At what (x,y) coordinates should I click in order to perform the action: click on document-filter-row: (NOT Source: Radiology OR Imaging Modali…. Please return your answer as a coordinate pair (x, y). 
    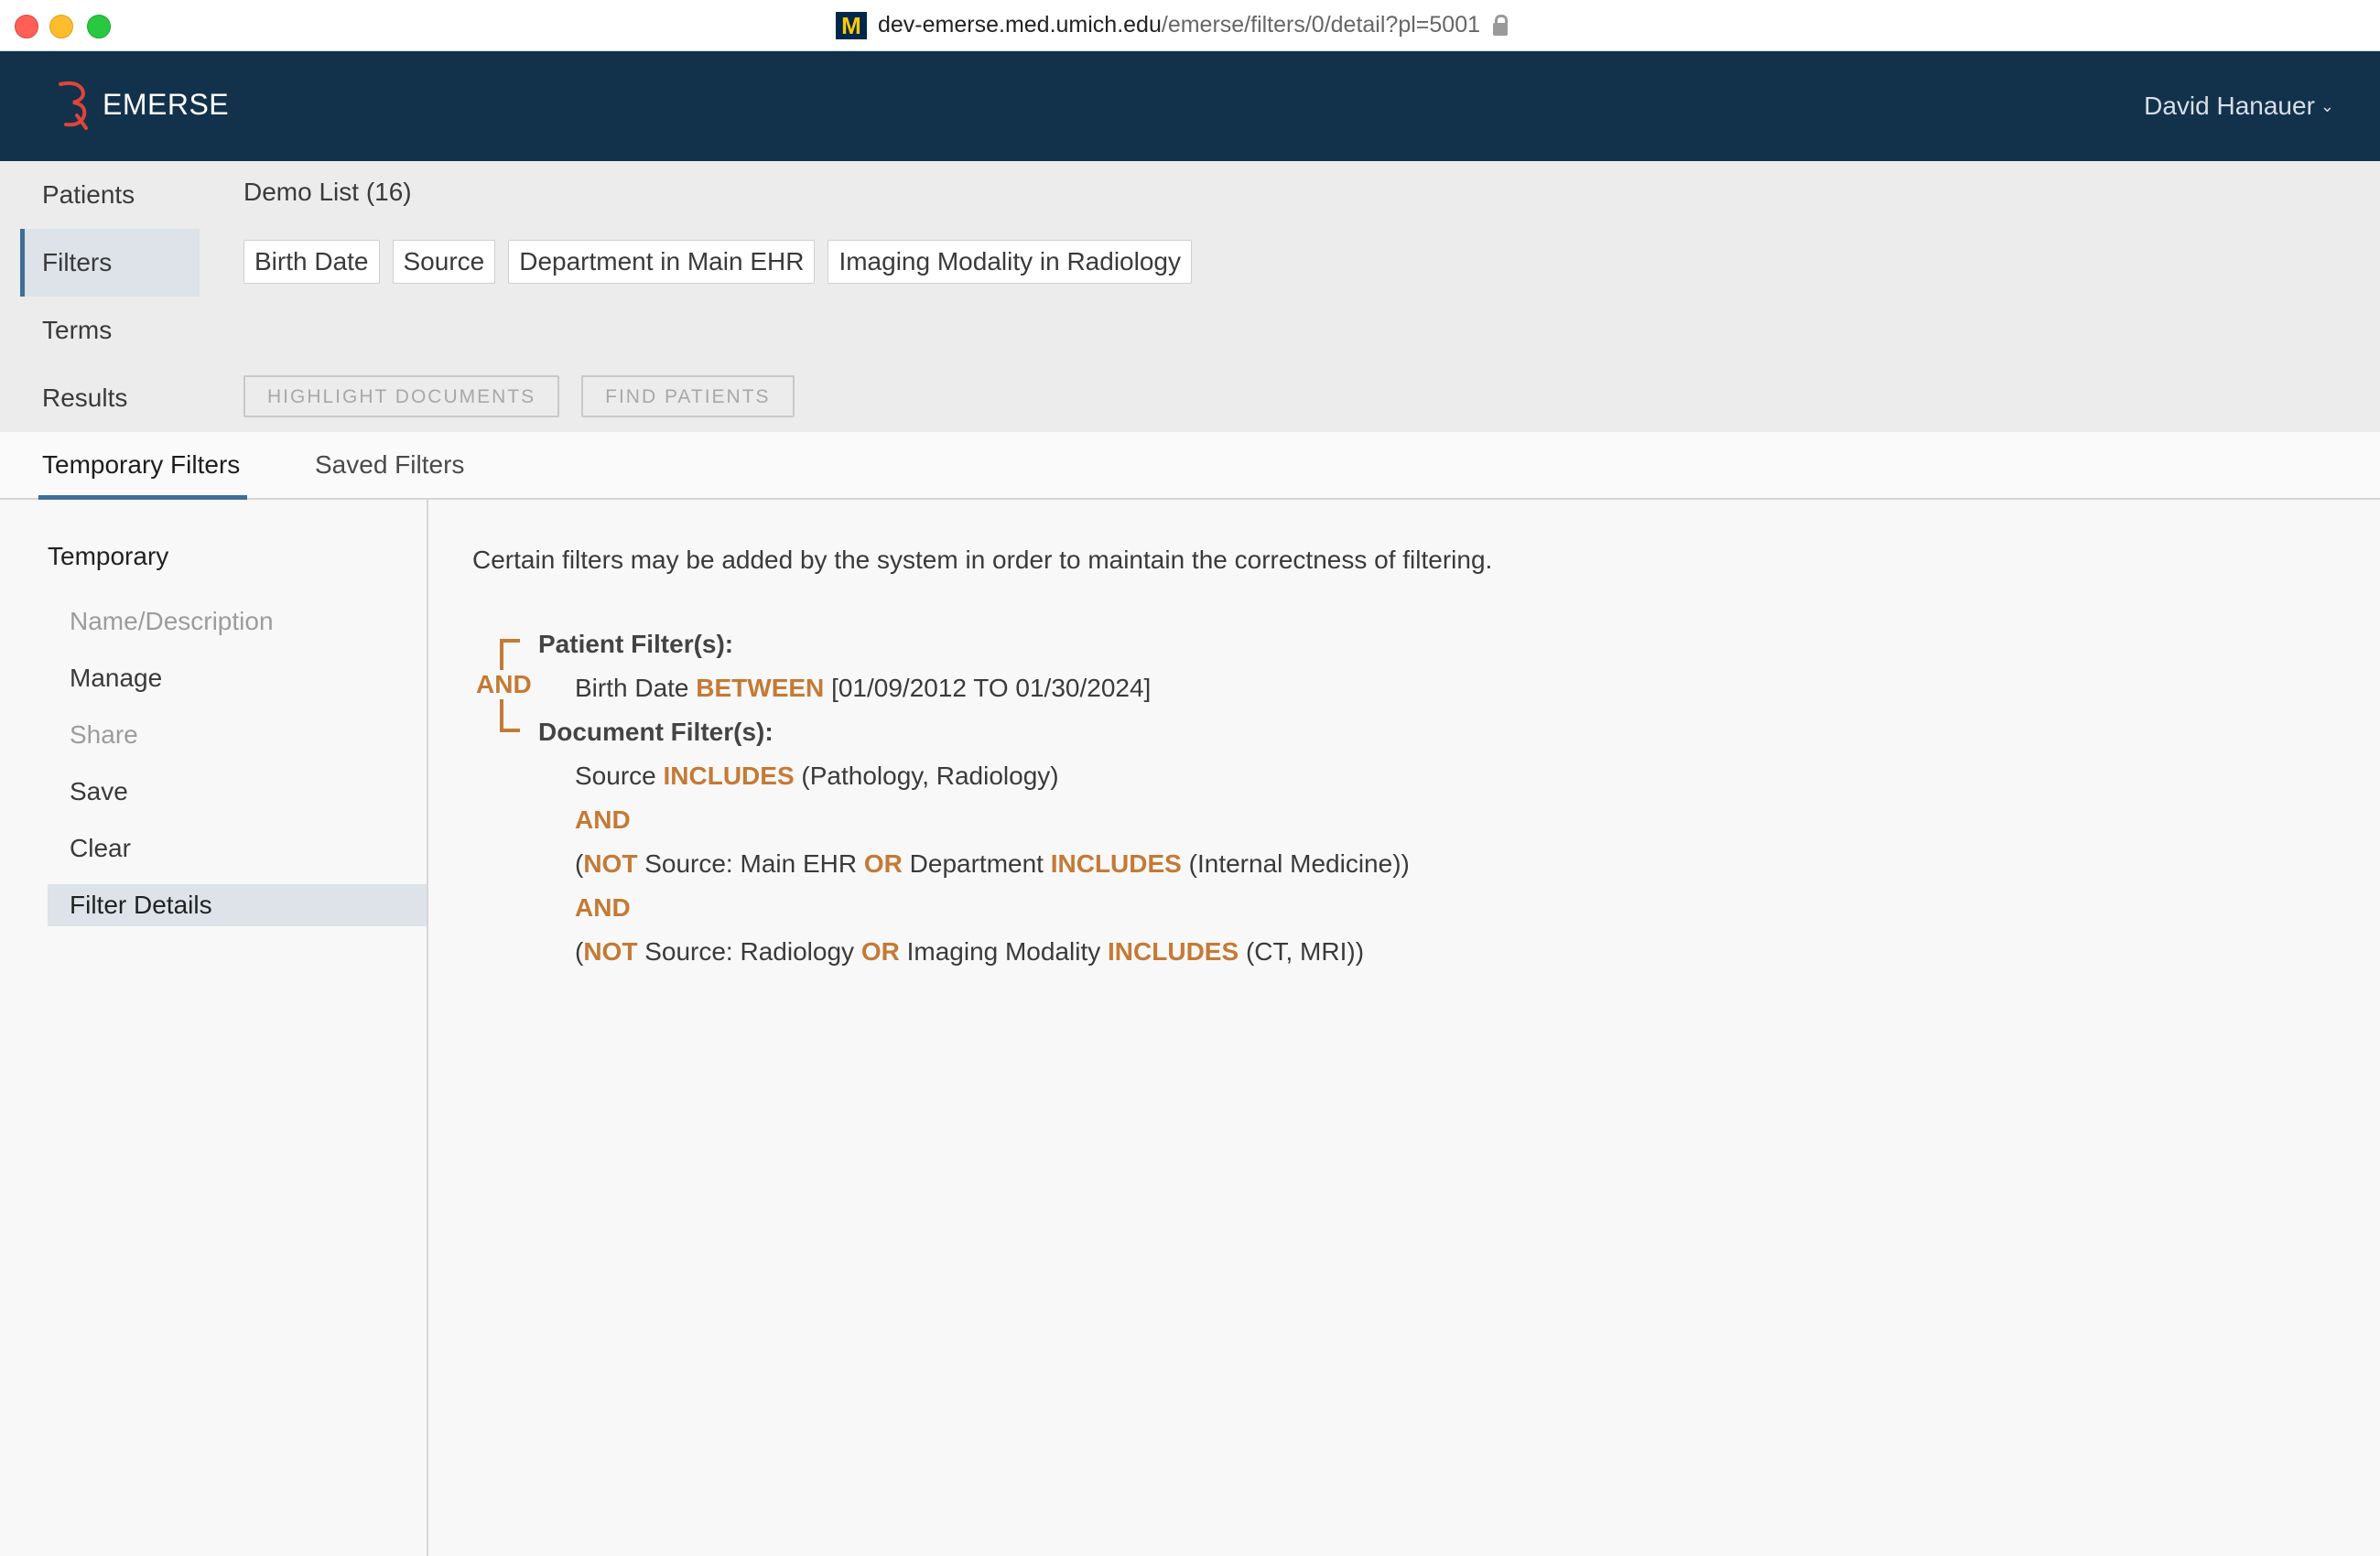
    Looking at the image, I should click on (969, 952).